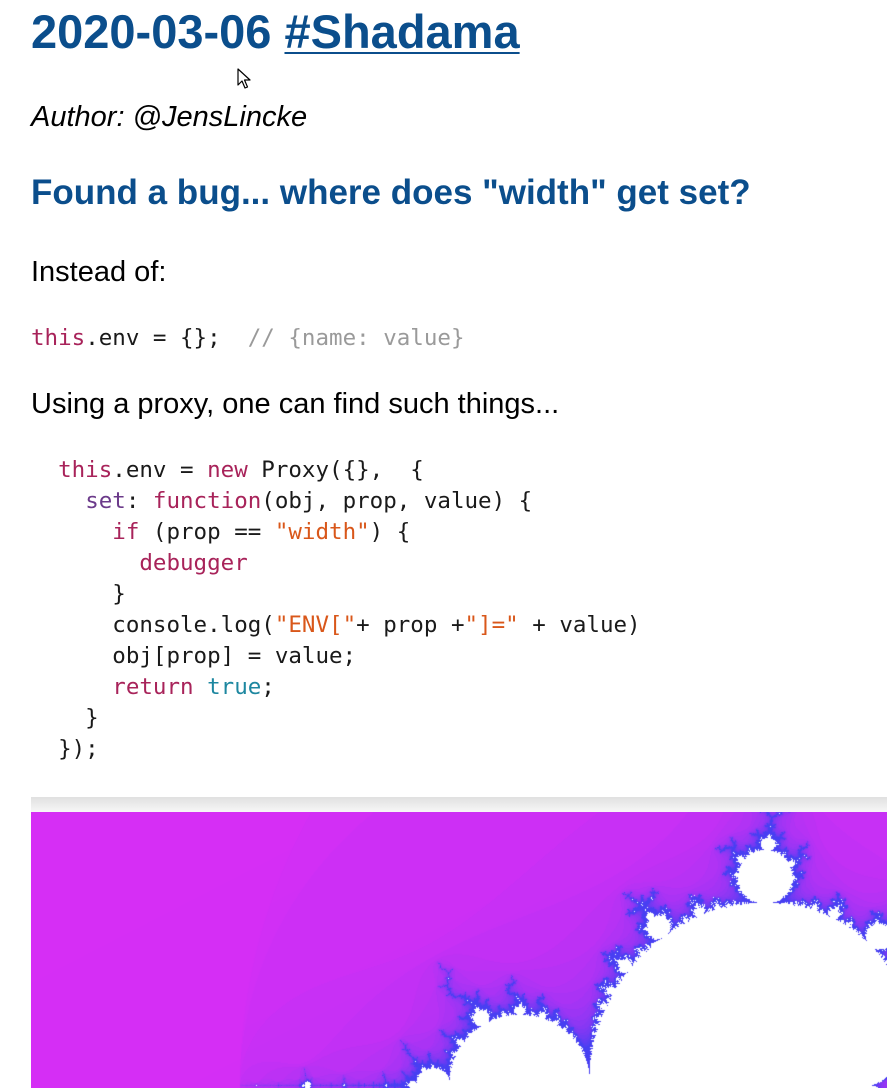  Describe the element at coordinates (356, 338) in the screenshot. I see `code-comment: // {name: value}` at that location.